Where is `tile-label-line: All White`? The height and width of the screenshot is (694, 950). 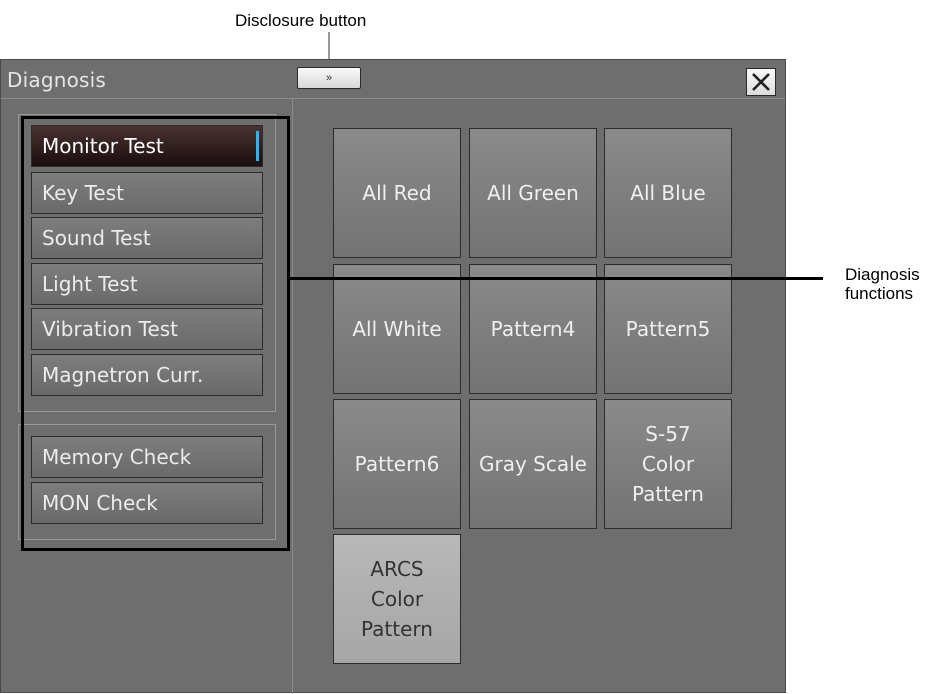
tile-label-line: All White is located at coordinates (397, 329).